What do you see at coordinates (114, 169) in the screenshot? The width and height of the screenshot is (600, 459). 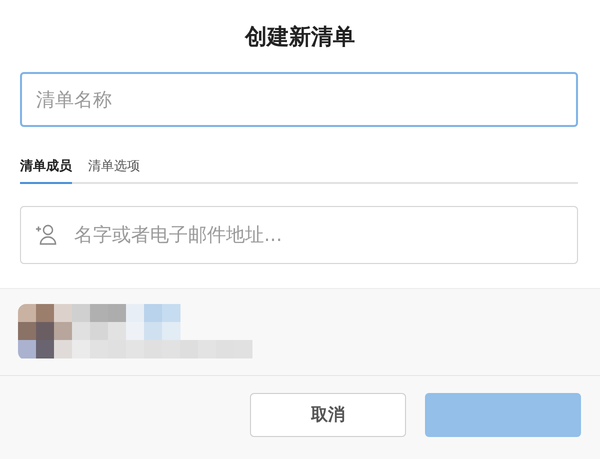 I see `tab: 清单选项` at bounding box center [114, 169].